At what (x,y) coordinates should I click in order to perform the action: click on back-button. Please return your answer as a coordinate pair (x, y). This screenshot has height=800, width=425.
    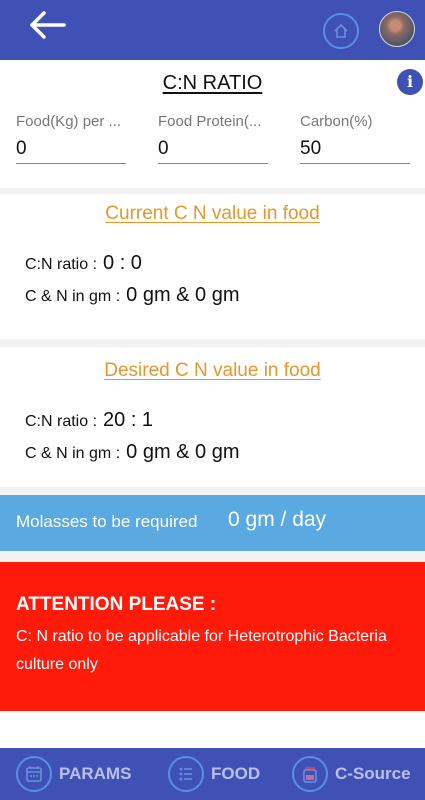
    Looking at the image, I should click on (48, 25).